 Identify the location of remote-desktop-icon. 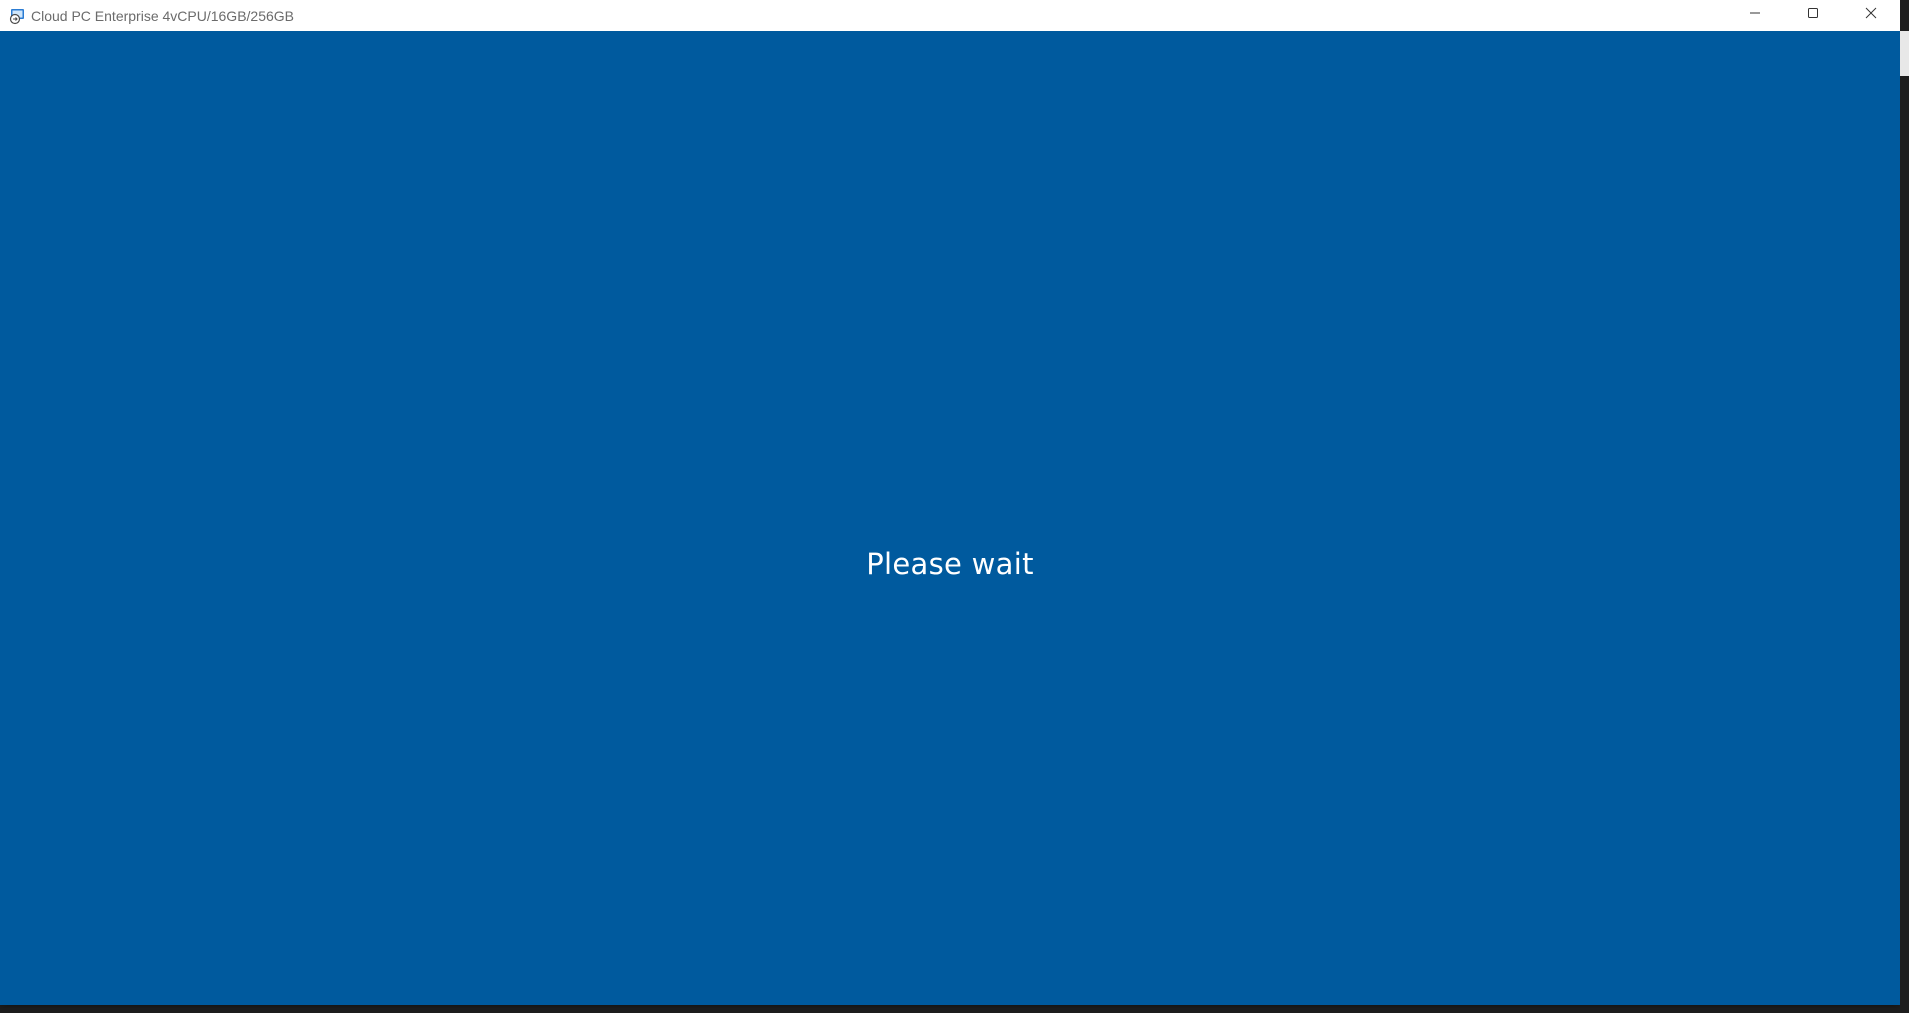
(17, 16).